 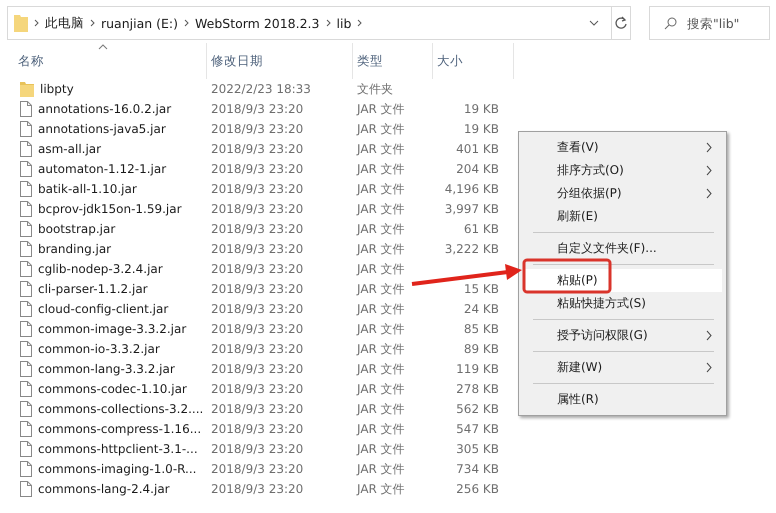 I want to click on file-name: bootstrap.jar, so click(x=77, y=229).